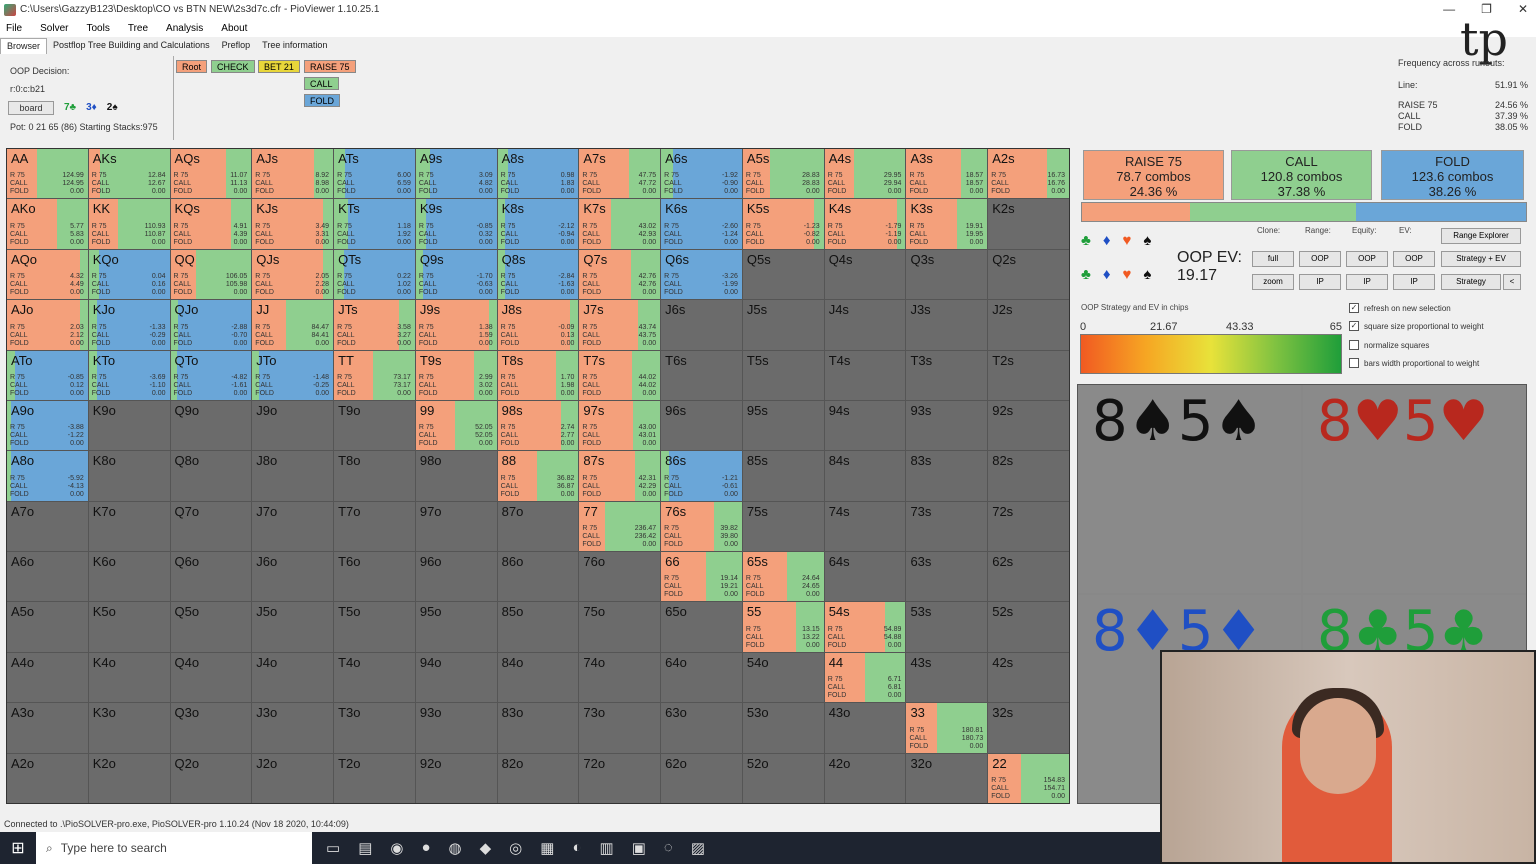  What do you see at coordinates (701, 375) in the screenshot?
I see `hand-cell-T6s: T6s` at bounding box center [701, 375].